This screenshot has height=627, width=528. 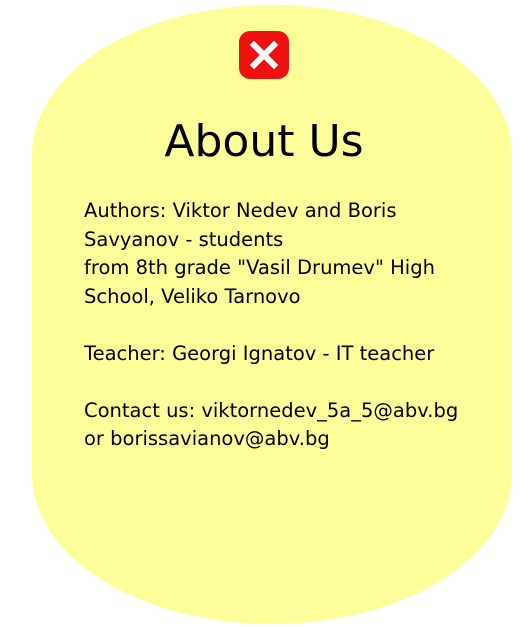 I want to click on authors-line-3: from 8th grade "Vasil Drumev" High, so click(x=259, y=267).